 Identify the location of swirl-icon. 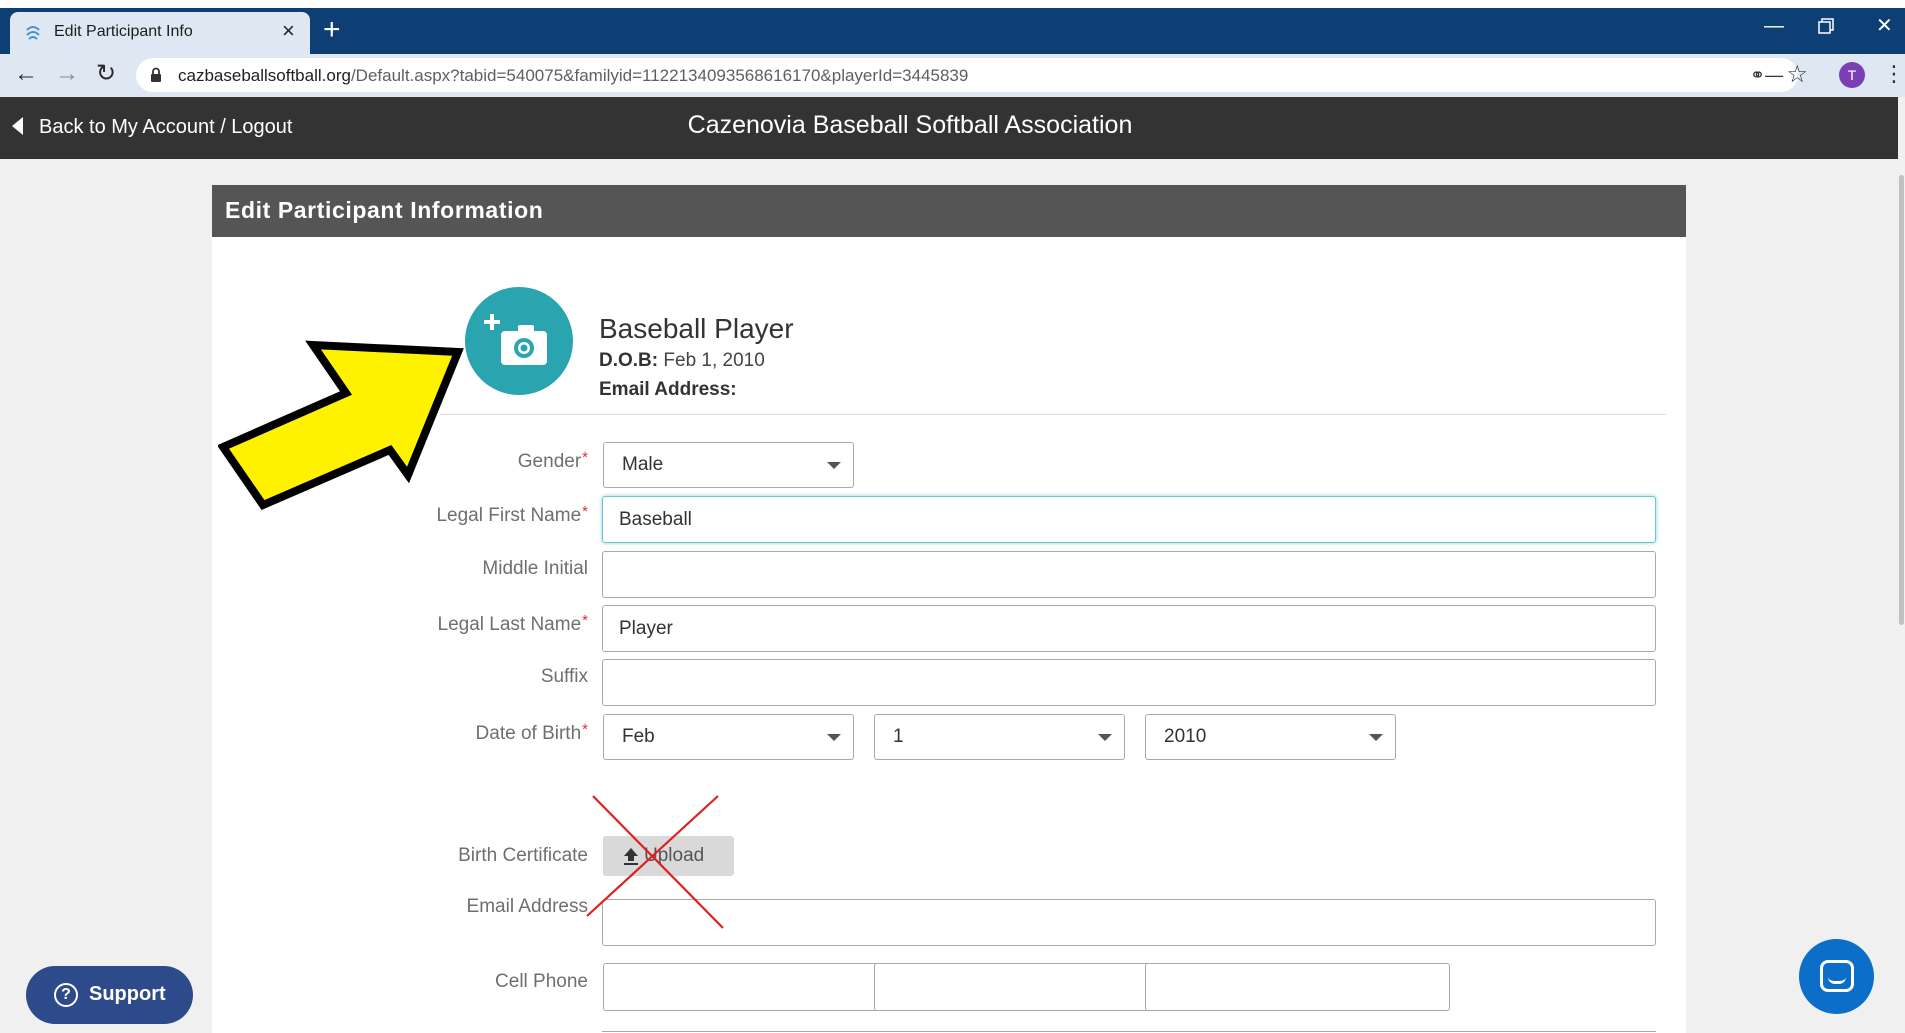
(33, 33).